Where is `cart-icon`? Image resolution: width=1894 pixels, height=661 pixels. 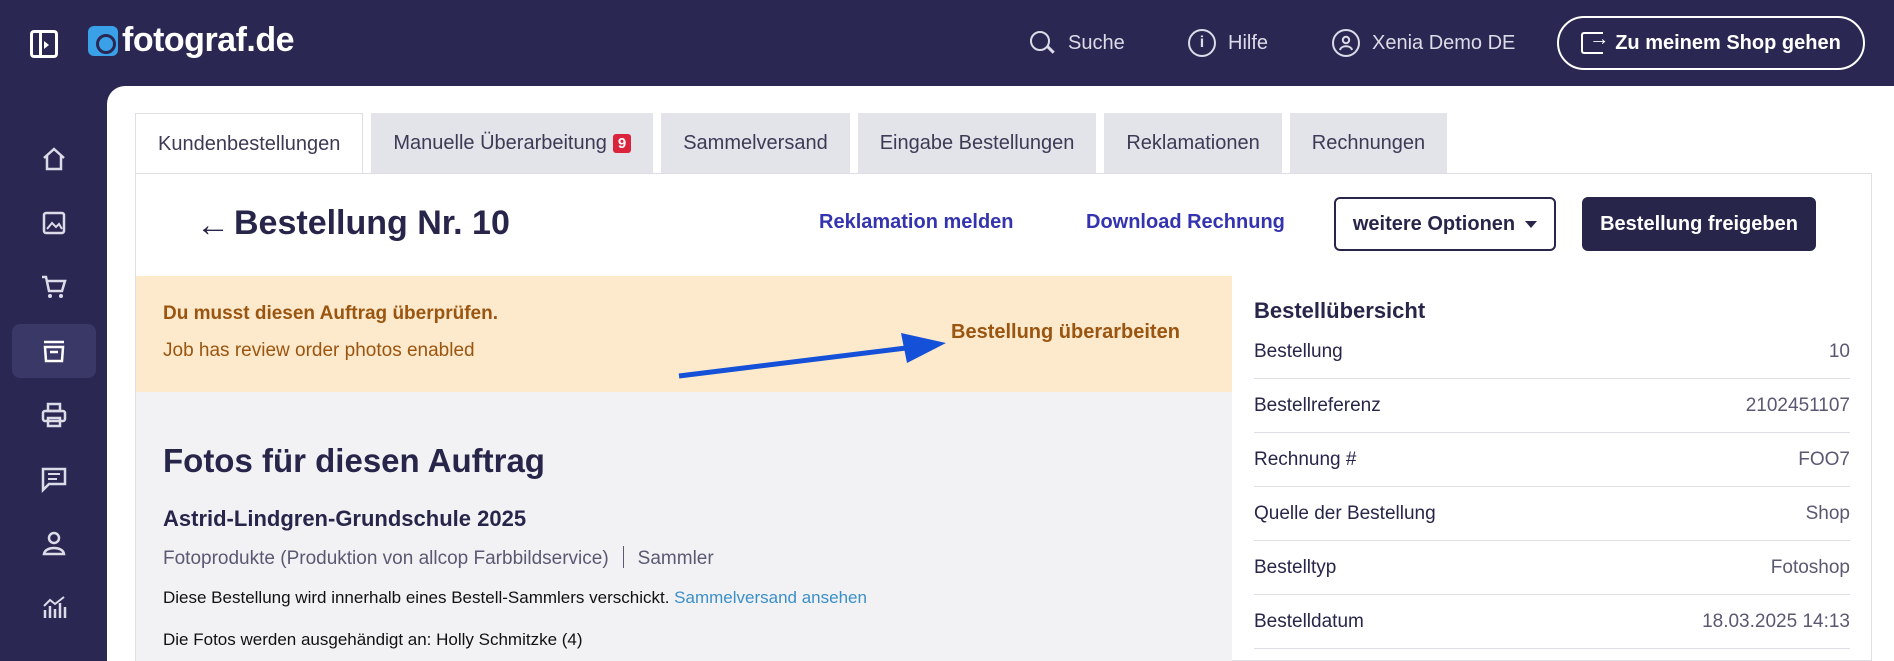 cart-icon is located at coordinates (54, 286).